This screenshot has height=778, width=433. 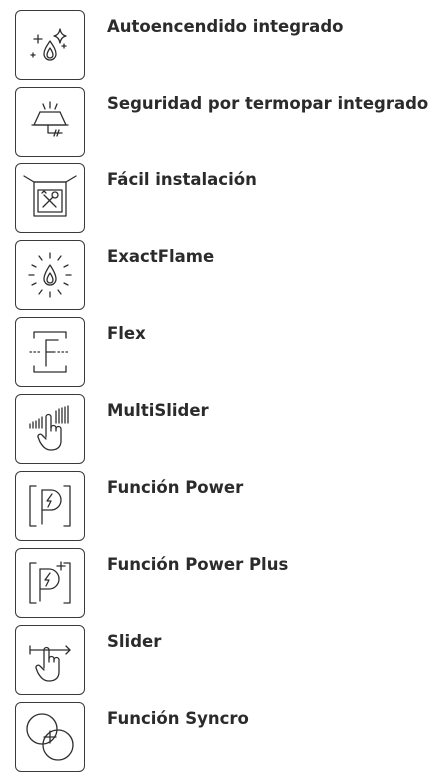 I want to click on thermocouple-safety-icon, so click(x=50, y=119).